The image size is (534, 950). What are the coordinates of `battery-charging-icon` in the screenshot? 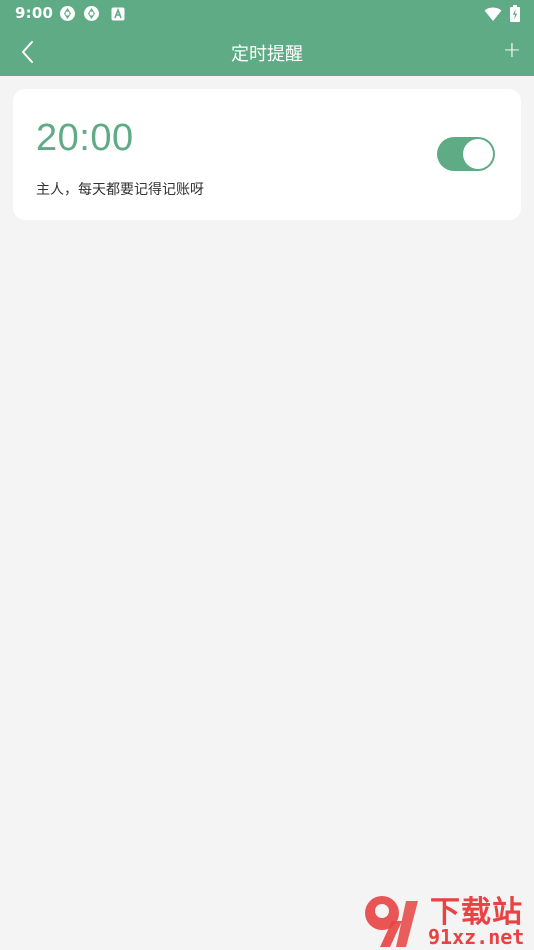 It's located at (515, 13).